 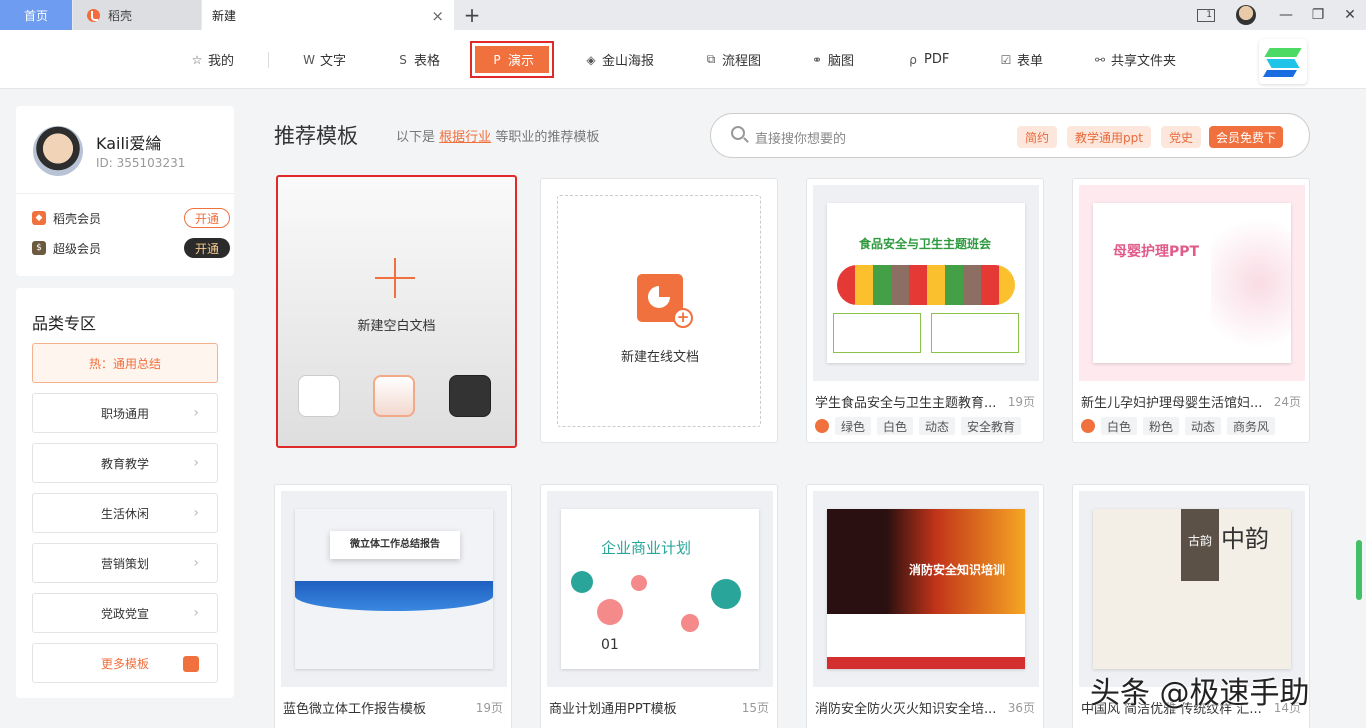 I want to click on template-tag: 粉色, so click(x=1161, y=426).